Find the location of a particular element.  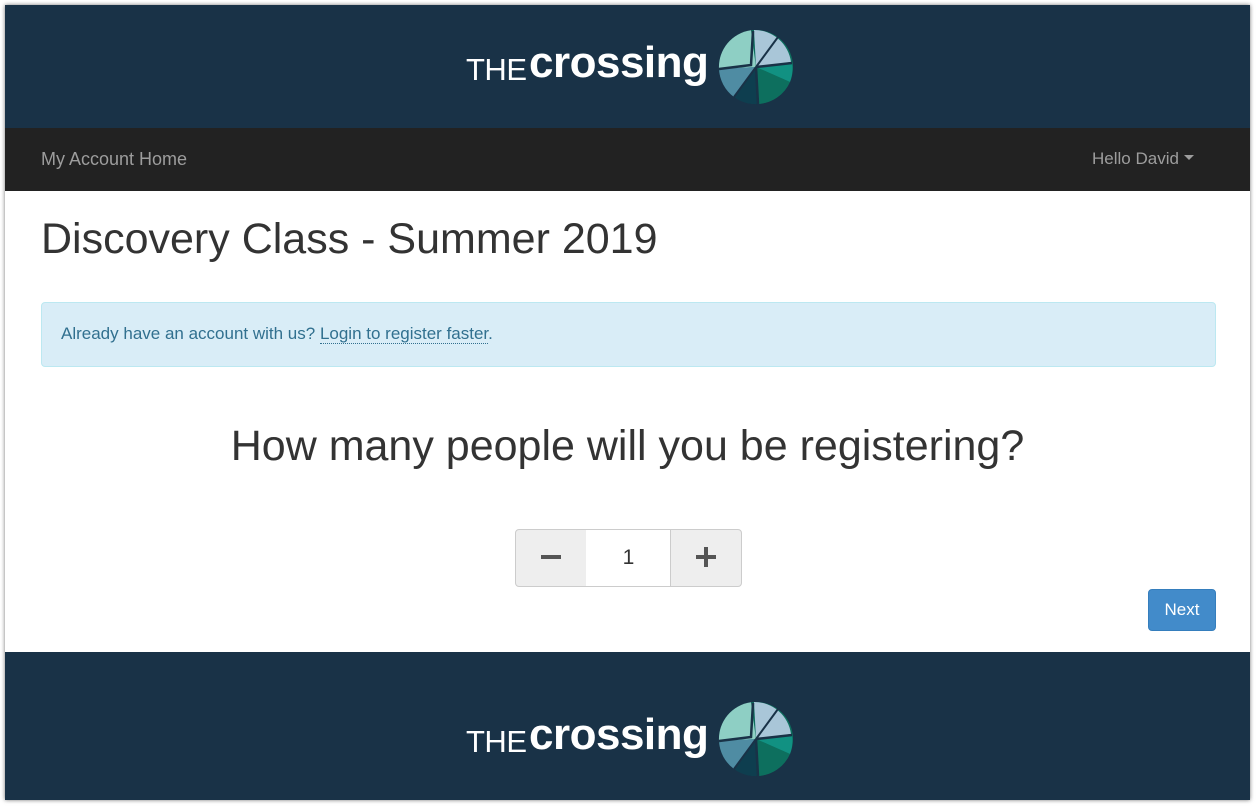

decrement-button is located at coordinates (551, 558).